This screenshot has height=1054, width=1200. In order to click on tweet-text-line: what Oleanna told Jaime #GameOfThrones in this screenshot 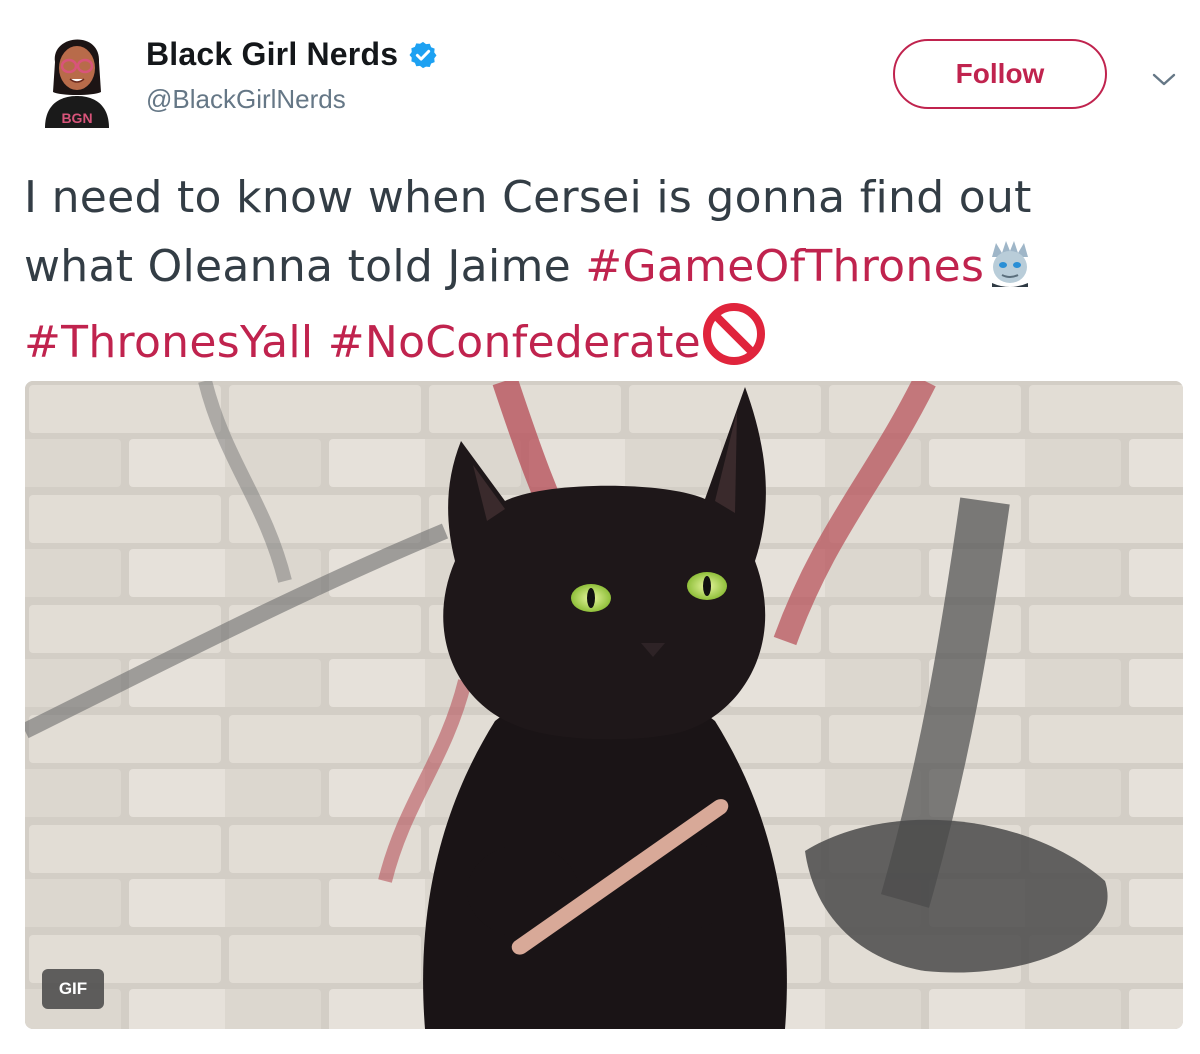, I will do `click(604, 266)`.